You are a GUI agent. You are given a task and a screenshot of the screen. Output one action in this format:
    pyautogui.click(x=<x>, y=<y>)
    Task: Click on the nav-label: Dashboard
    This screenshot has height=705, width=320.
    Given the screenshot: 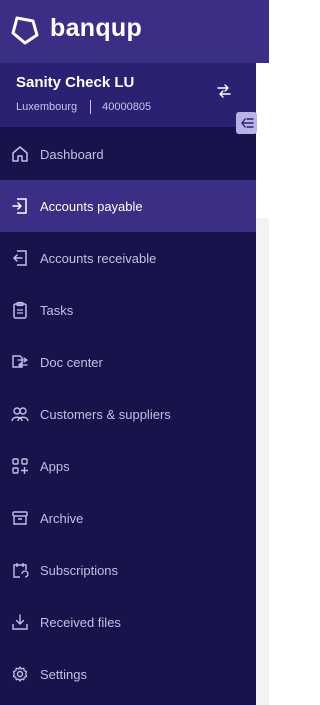 What is the action you would take?
    pyautogui.click(x=72, y=154)
    